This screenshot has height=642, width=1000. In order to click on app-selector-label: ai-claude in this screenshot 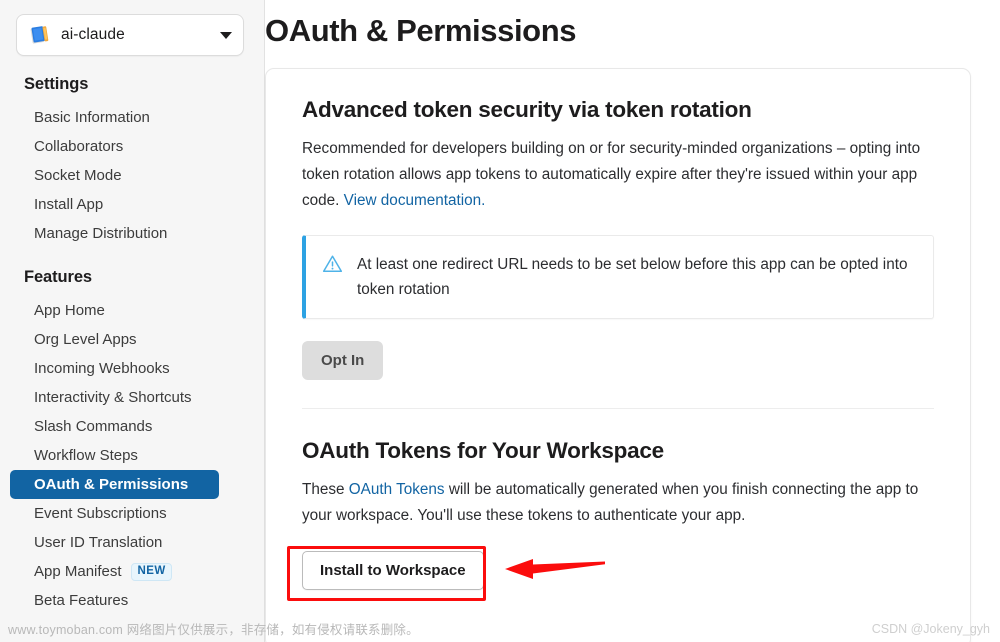, I will do `click(93, 34)`.